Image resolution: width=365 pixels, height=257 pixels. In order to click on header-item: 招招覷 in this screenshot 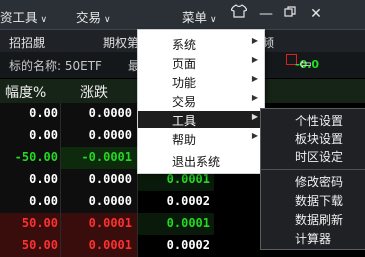, I will do `click(27, 42)`.